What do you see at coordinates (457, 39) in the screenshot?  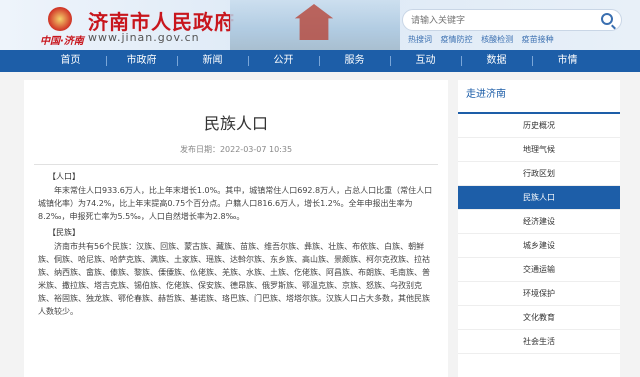 I see `hot-link-1: 疫情防控` at bounding box center [457, 39].